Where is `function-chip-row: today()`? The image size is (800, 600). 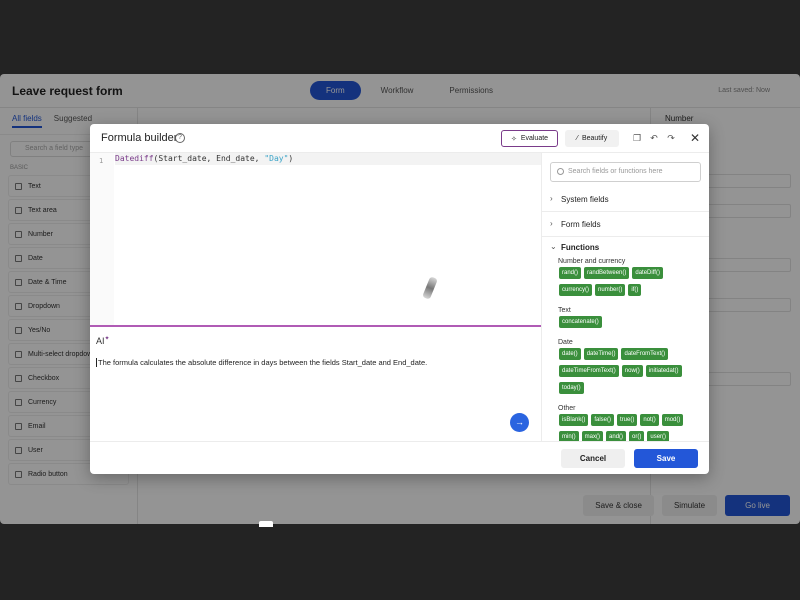 function-chip-row: today() is located at coordinates (571, 388).